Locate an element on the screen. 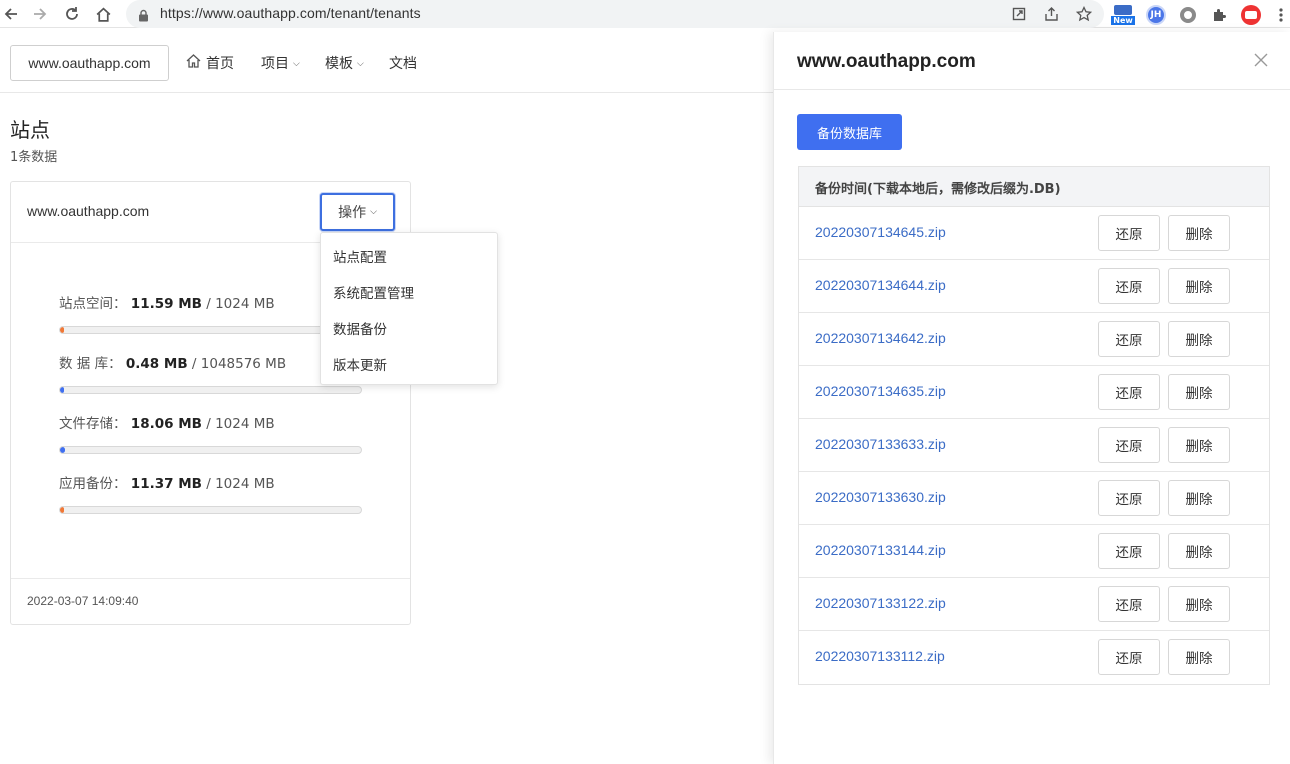 The image size is (1290, 764). circle-extension-icon is located at coordinates (1188, 15).